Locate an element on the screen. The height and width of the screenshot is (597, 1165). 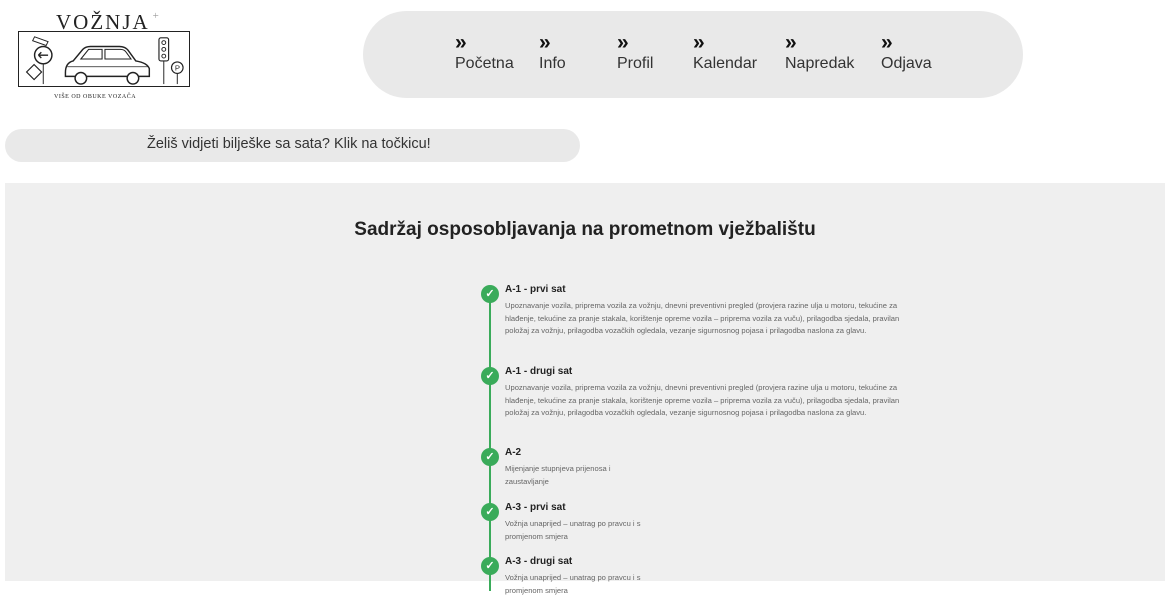
nav-item-pocetna: » Početna is located at coordinates (484, 52).